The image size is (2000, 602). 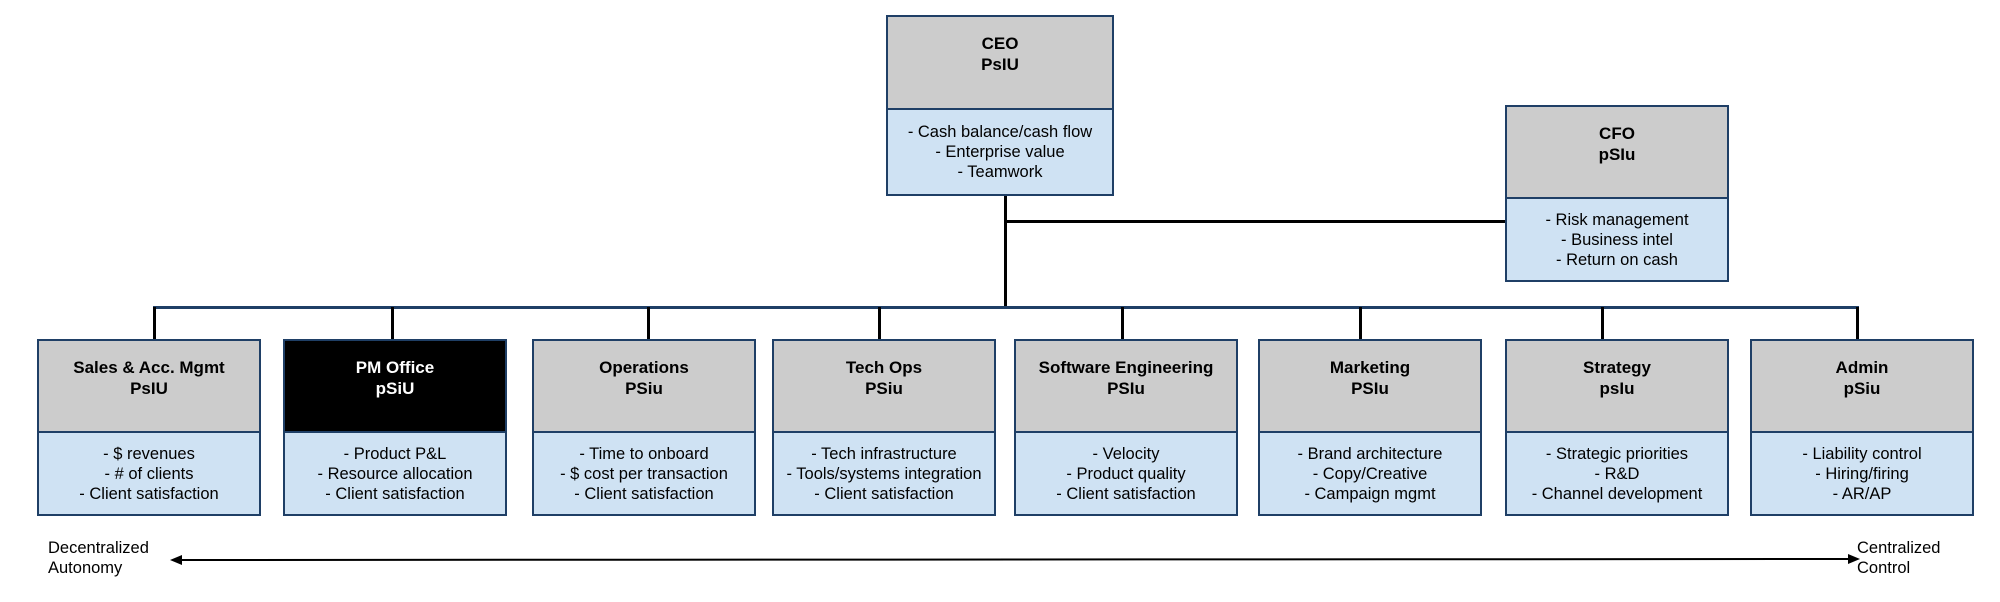 I want to click on department-title: Tech Ops, so click(x=884, y=367).